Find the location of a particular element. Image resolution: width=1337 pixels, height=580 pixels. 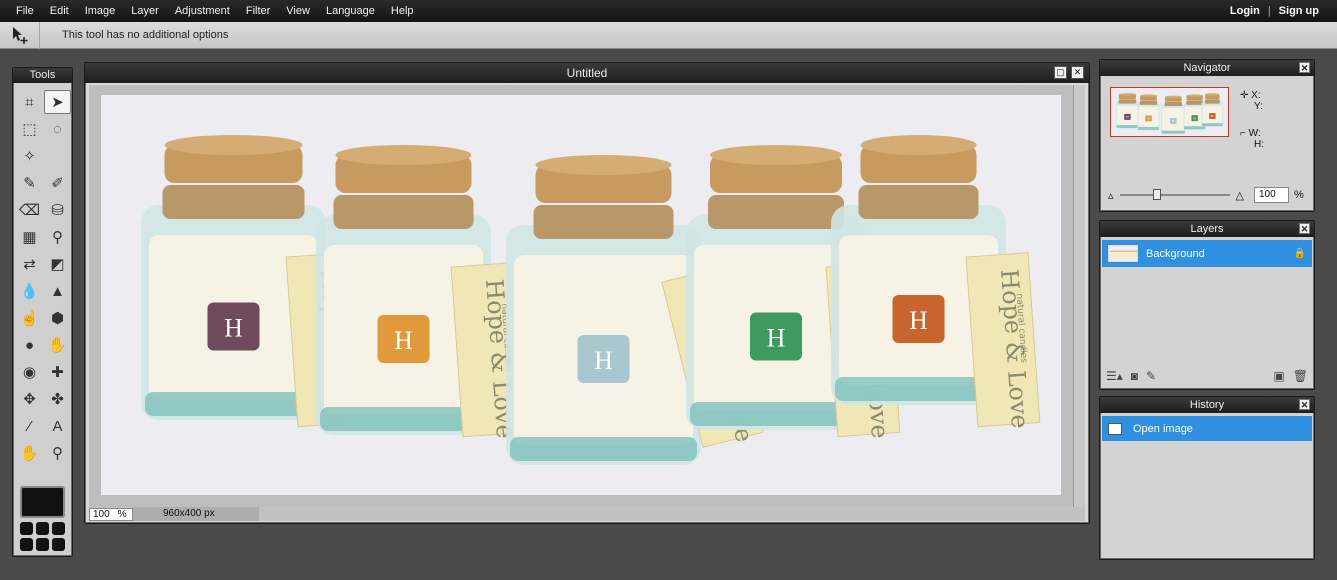

delete-layer-icon: 🗑 is located at coordinates (1300, 376).